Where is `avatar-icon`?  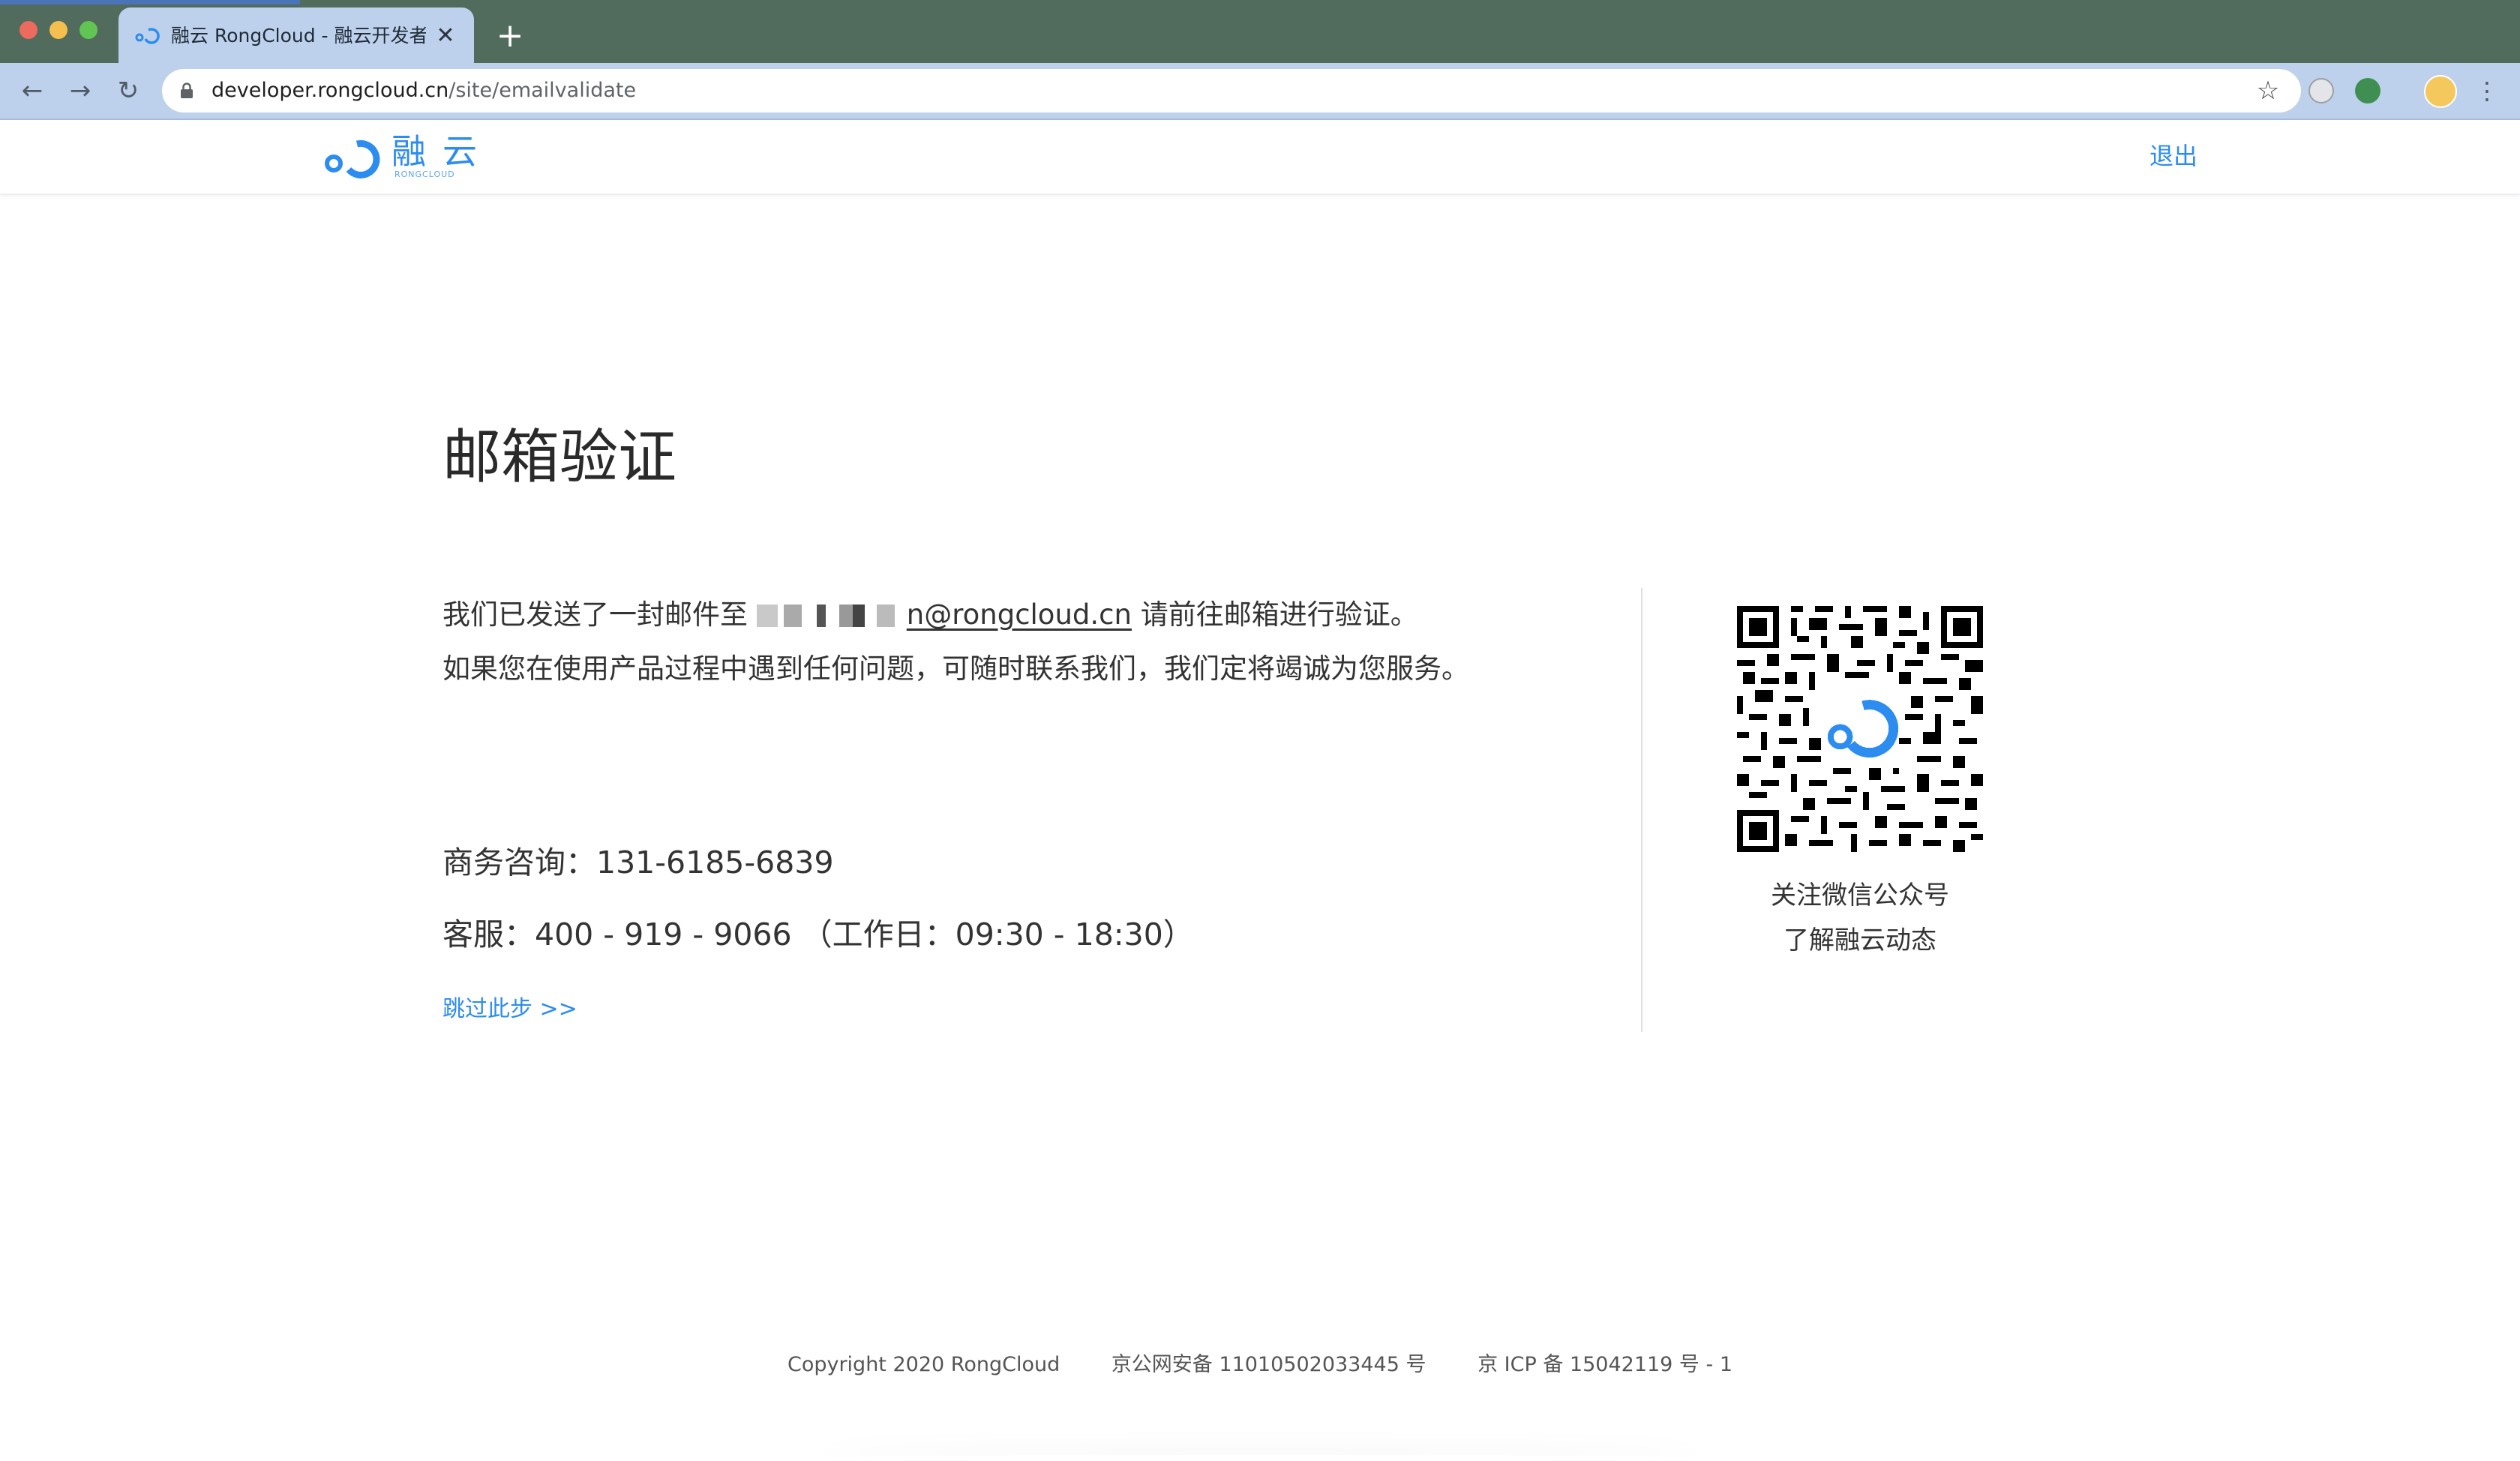
avatar-icon is located at coordinates (2440, 91).